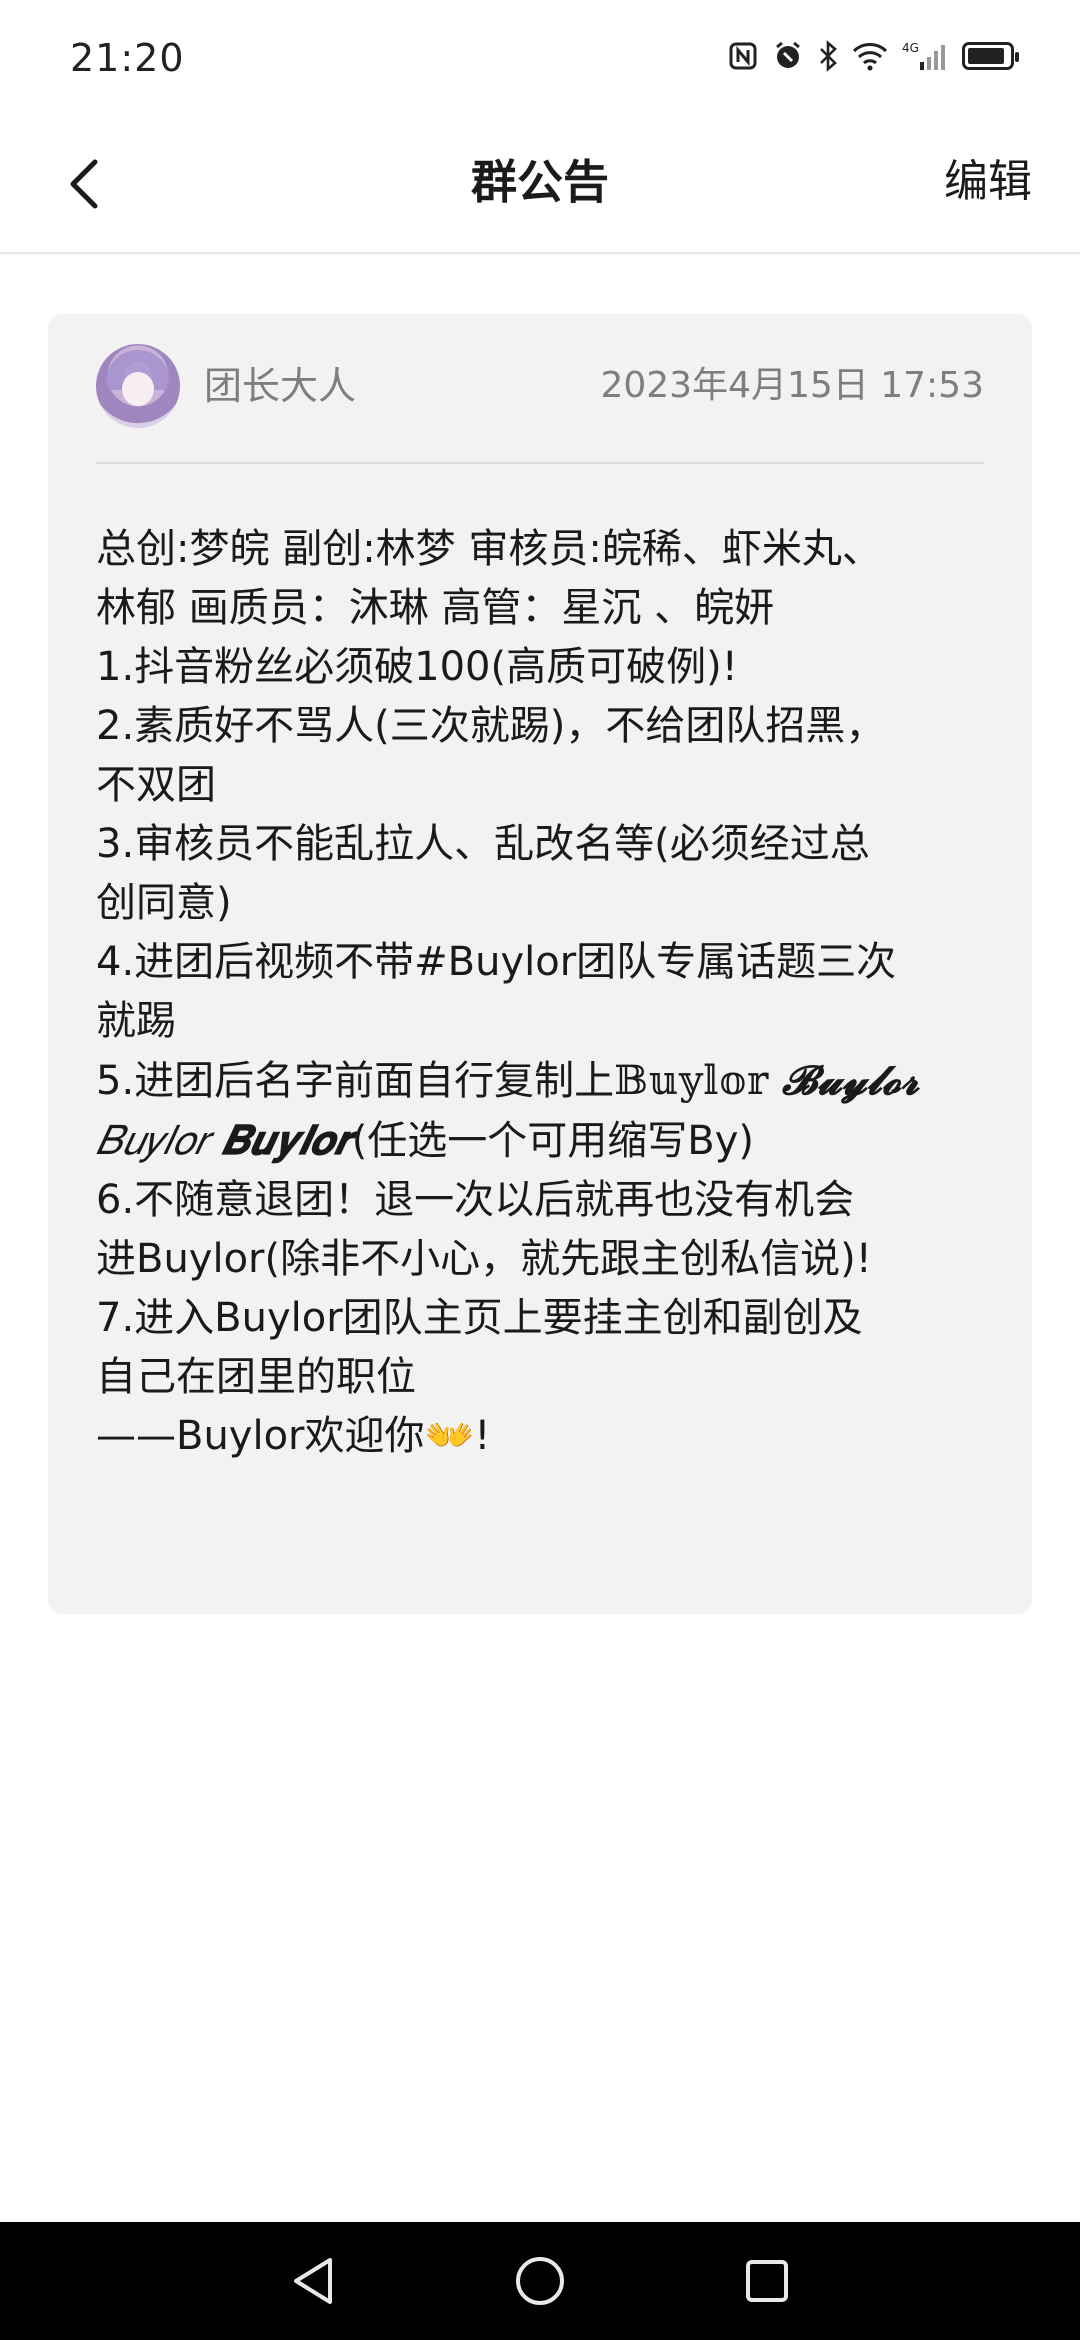 The height and width of the screenshot is (2340, 1080). I want to click on avatar, so click(138, 386).